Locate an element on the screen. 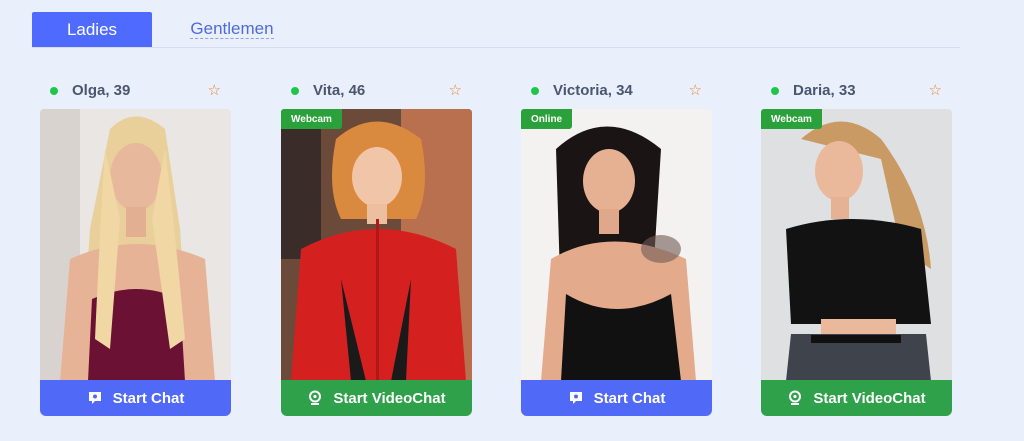  profile-name: Vita, 46 is located at coordinates (339, 90).